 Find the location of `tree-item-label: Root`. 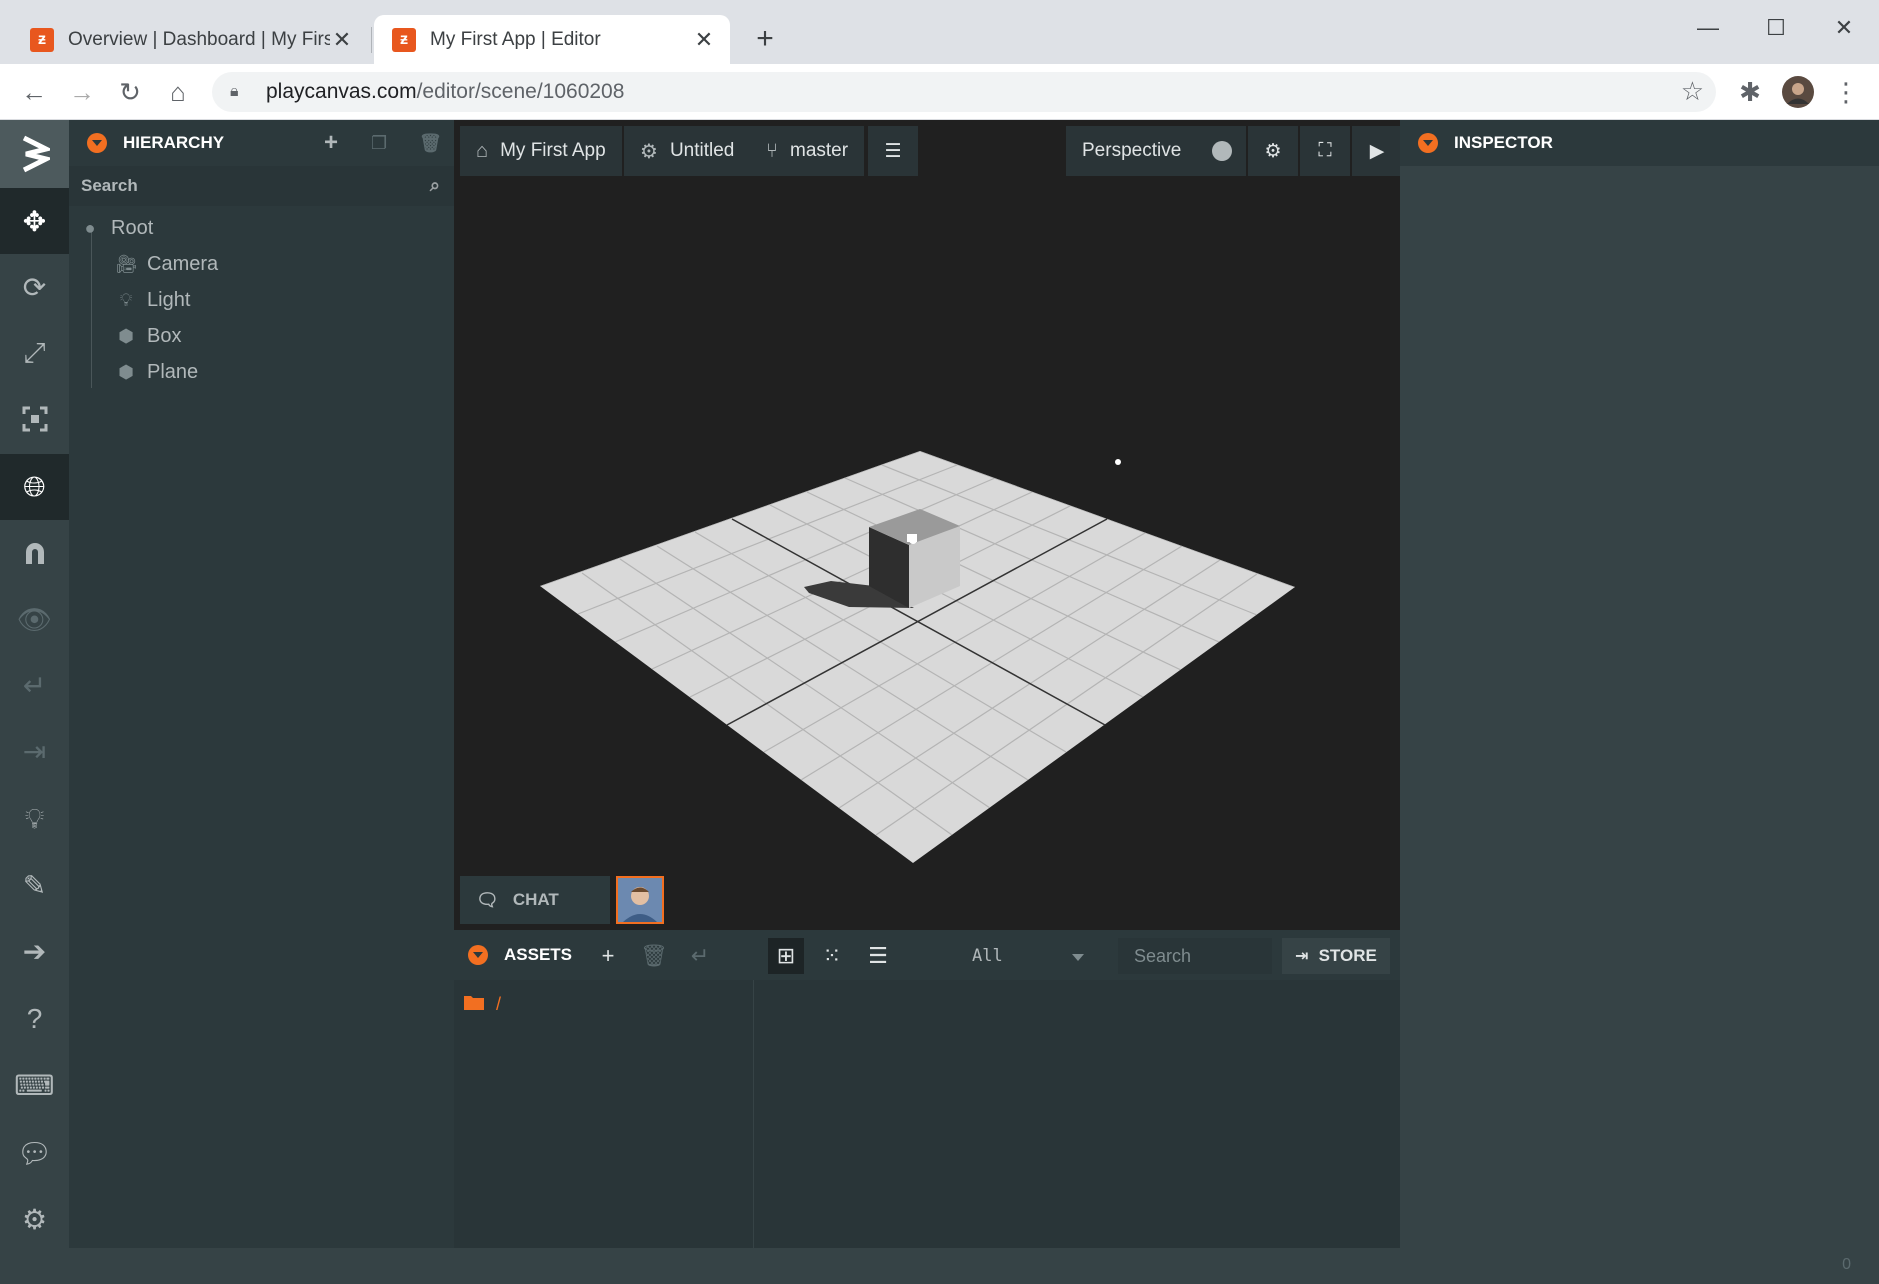

tree-item-label: Root is located at coordinates (132, 227).